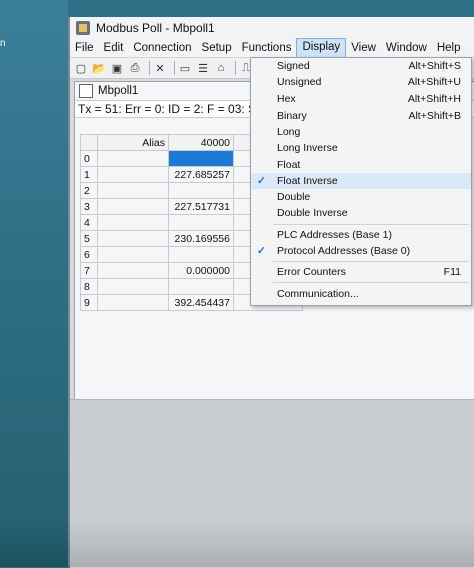 This screenshot has height=568, width=474. Describe the element at coordinates (307, 148) in the screenshot. I see `menu-item-label: Long Inverse` at that location.